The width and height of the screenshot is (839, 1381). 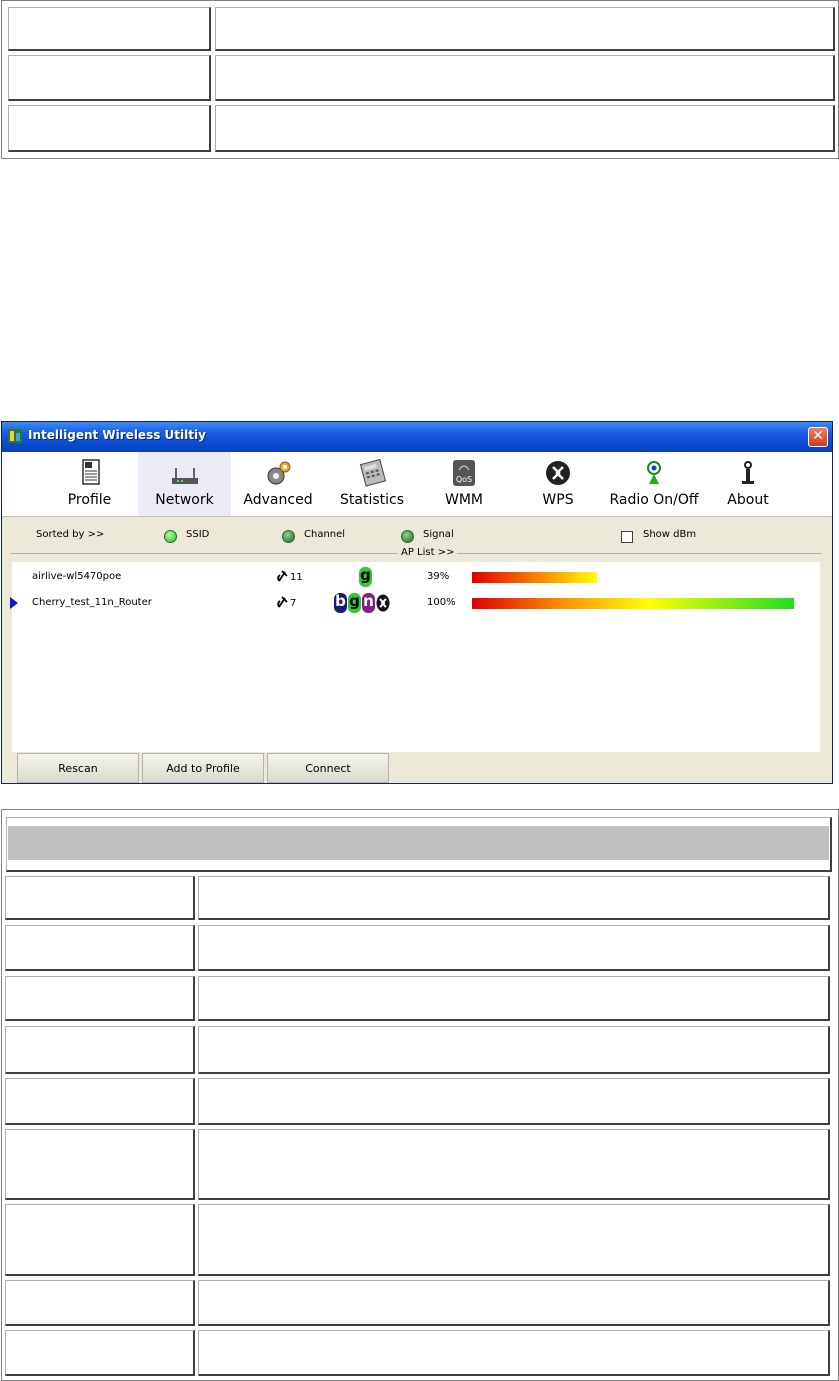 I want to click on close-button: ✕, so click(x=818, y=437).